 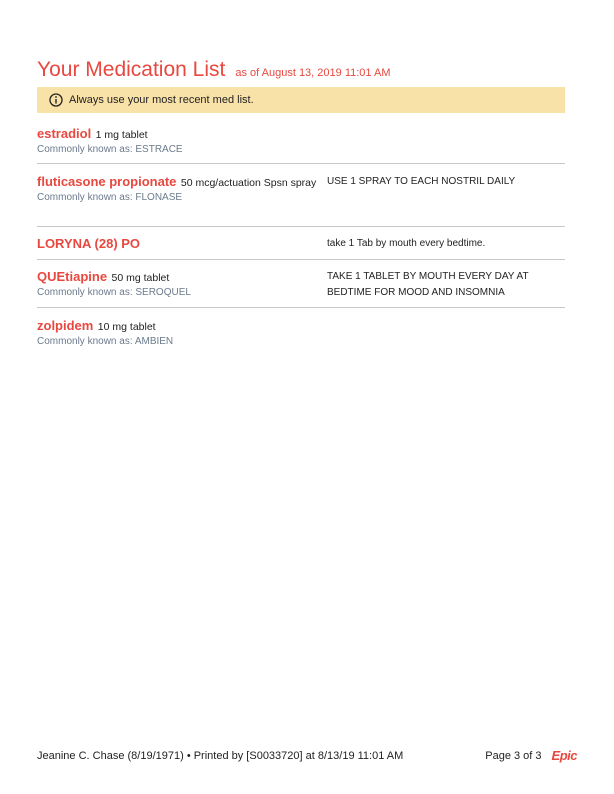 What do you see at coordinates (65, 325) in the screenshot?
I see `drug-name: zolpidem` at bounding box center [65, 325].